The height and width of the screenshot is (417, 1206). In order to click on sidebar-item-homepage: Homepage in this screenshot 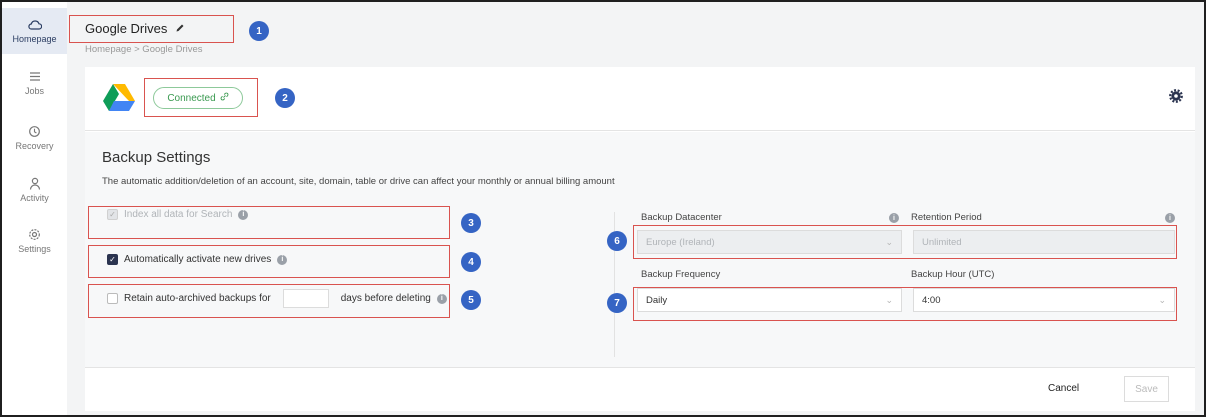, I will do `click(34, 31)`.